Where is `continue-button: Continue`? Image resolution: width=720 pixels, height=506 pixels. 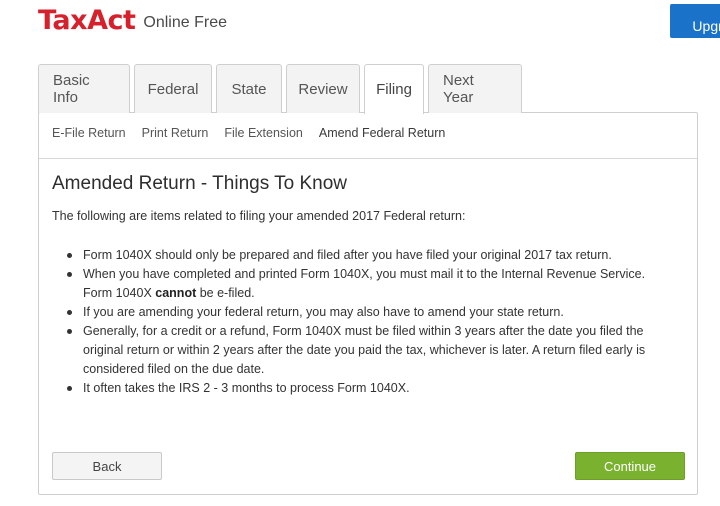
continue-button: Continue is located at coordinates (630, 466).